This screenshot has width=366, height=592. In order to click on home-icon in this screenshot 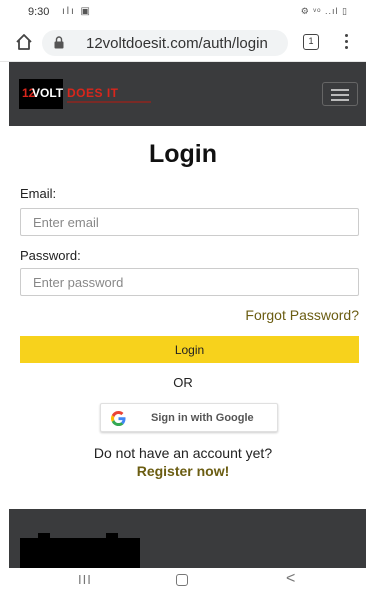, I will do `click(24, 42)`.